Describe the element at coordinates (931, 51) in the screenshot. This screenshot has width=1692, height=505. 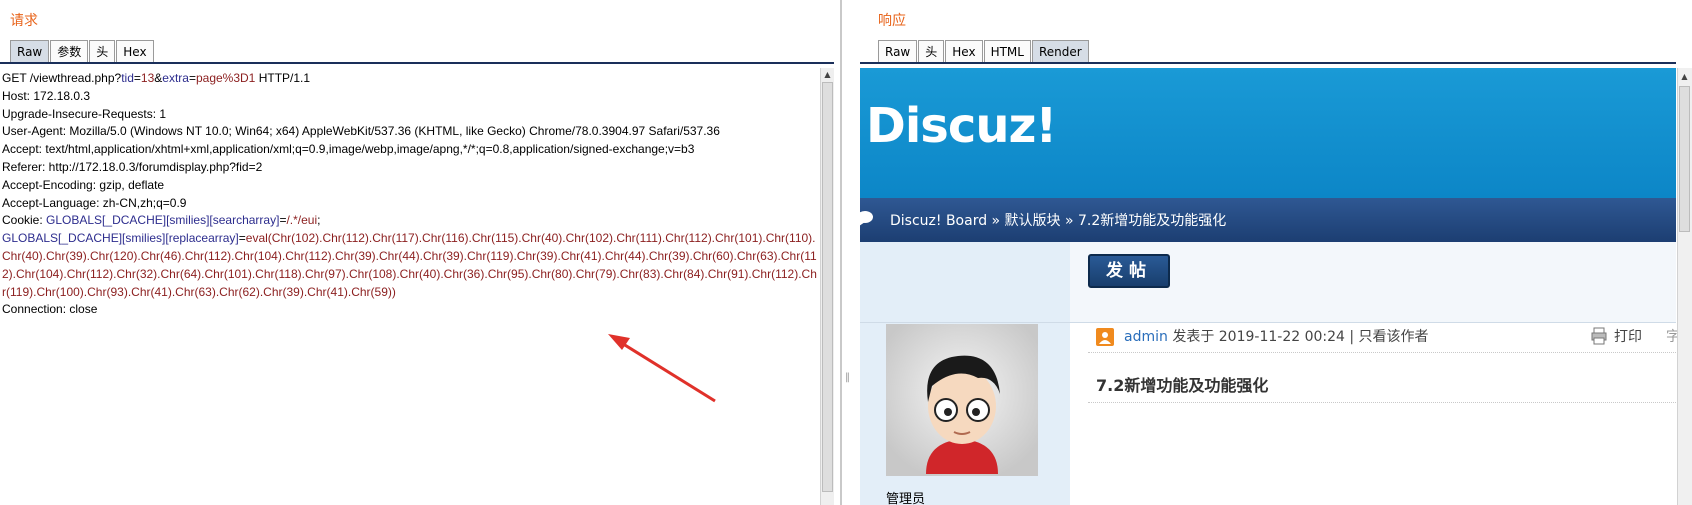
I see `resp-tab-headers: 头` at that location.